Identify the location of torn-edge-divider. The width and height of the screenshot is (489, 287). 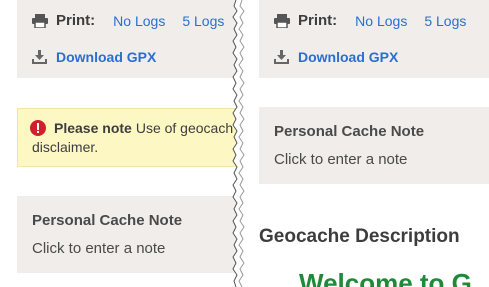
(238, 143).